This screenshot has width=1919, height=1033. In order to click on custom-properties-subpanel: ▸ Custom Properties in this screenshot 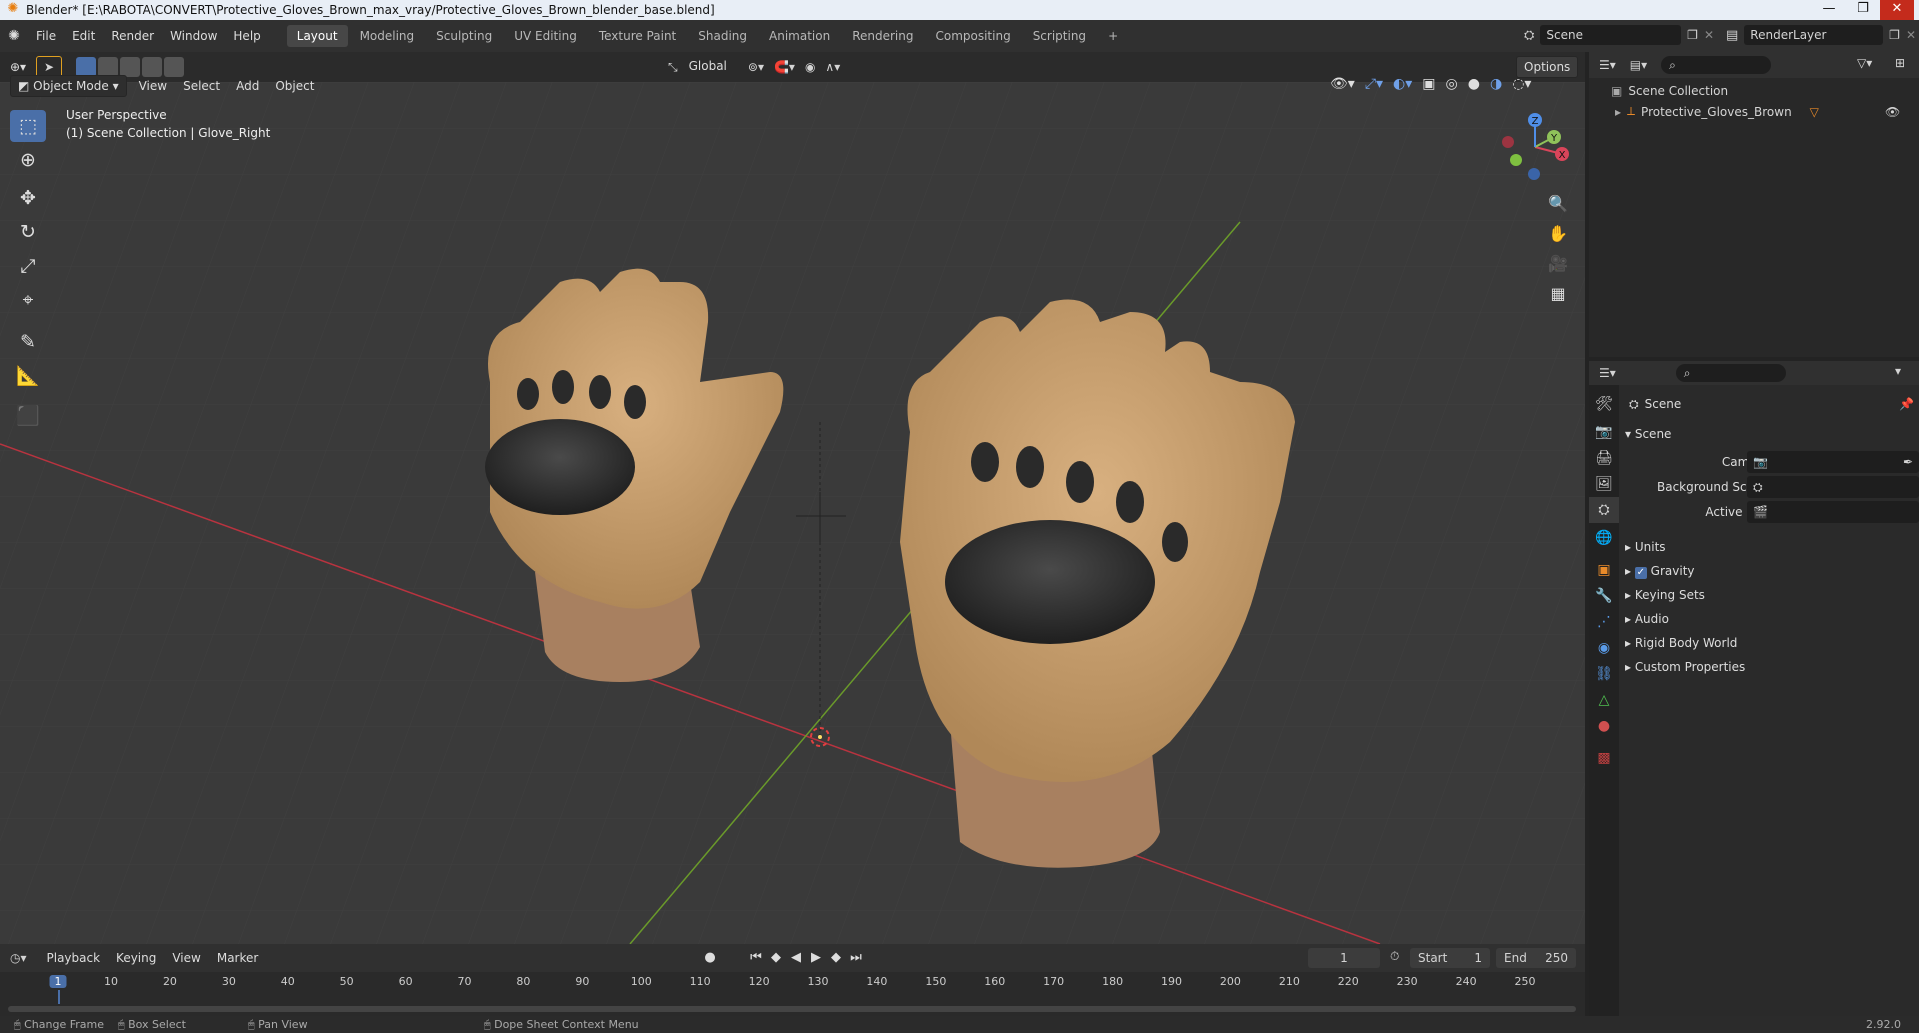, I will do `click(1685, 667)`.